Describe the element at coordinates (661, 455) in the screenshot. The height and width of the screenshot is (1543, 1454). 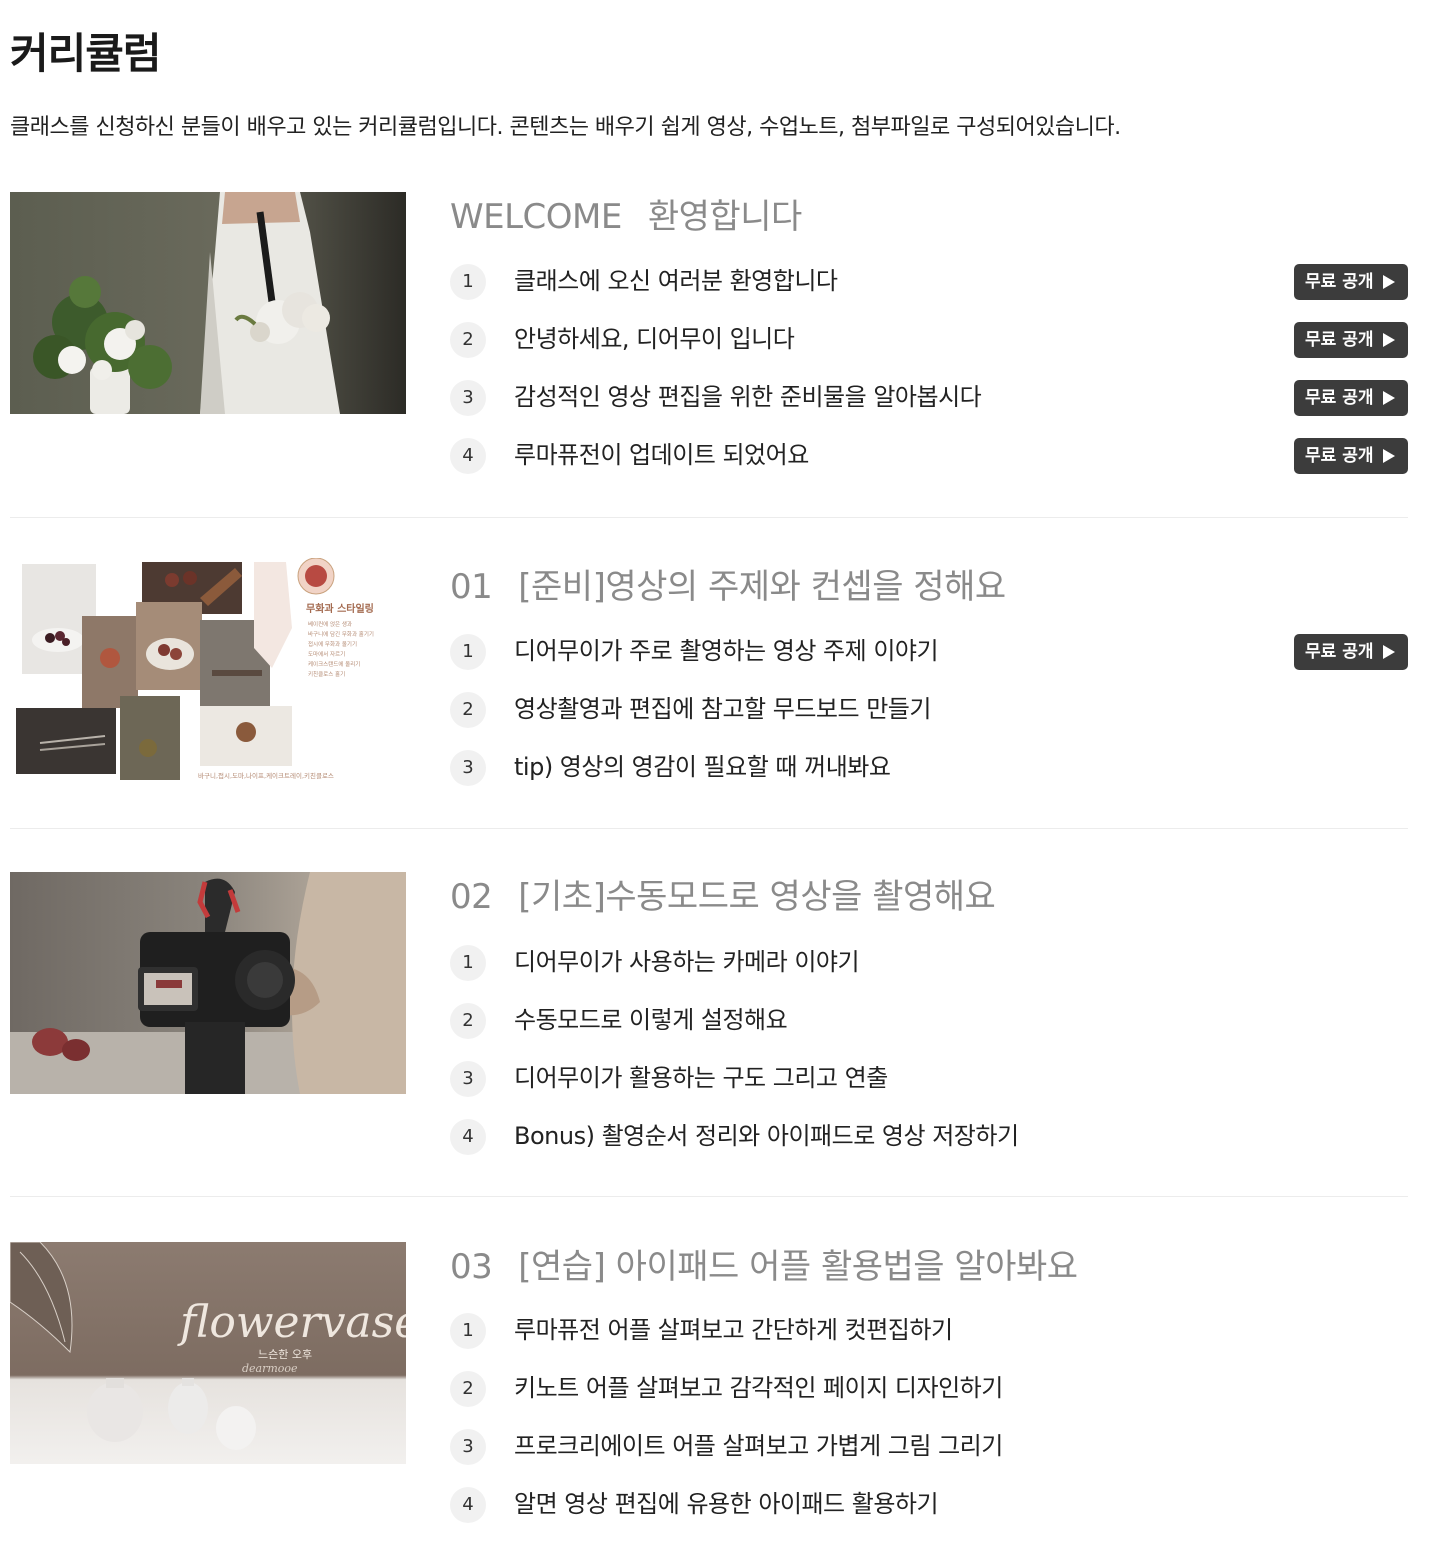
I see `lesson-title: 루마퓨전이 업데이트 되었어요` at that location.